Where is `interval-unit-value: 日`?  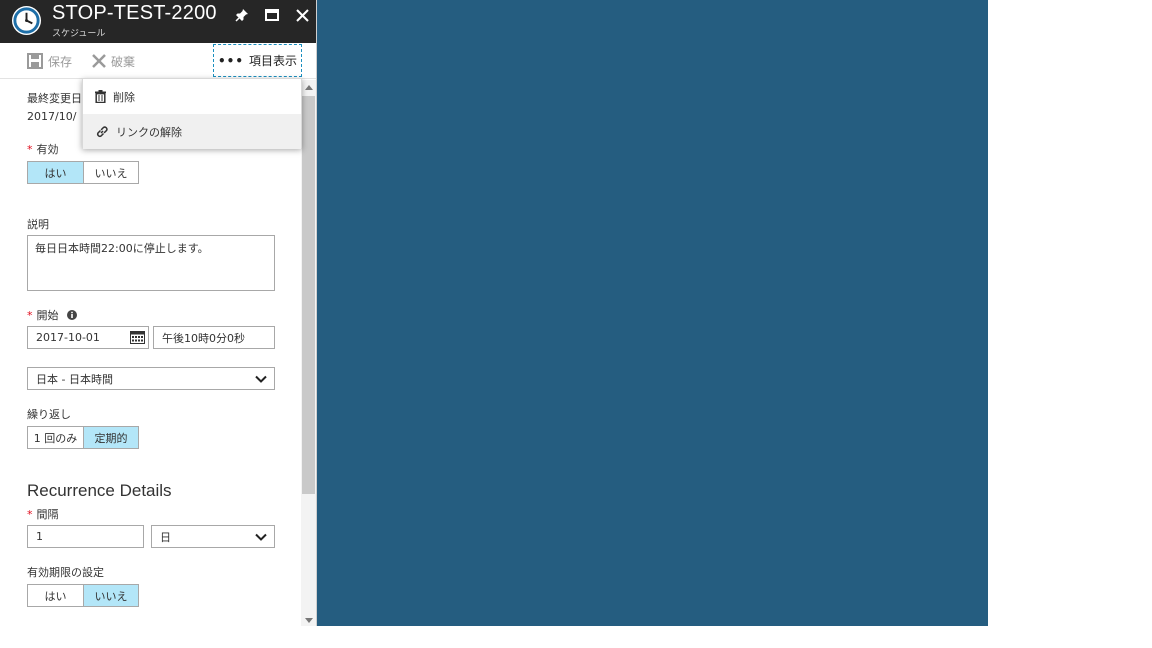
interval-unit-value: 日 is located at coordinates (165, 537).